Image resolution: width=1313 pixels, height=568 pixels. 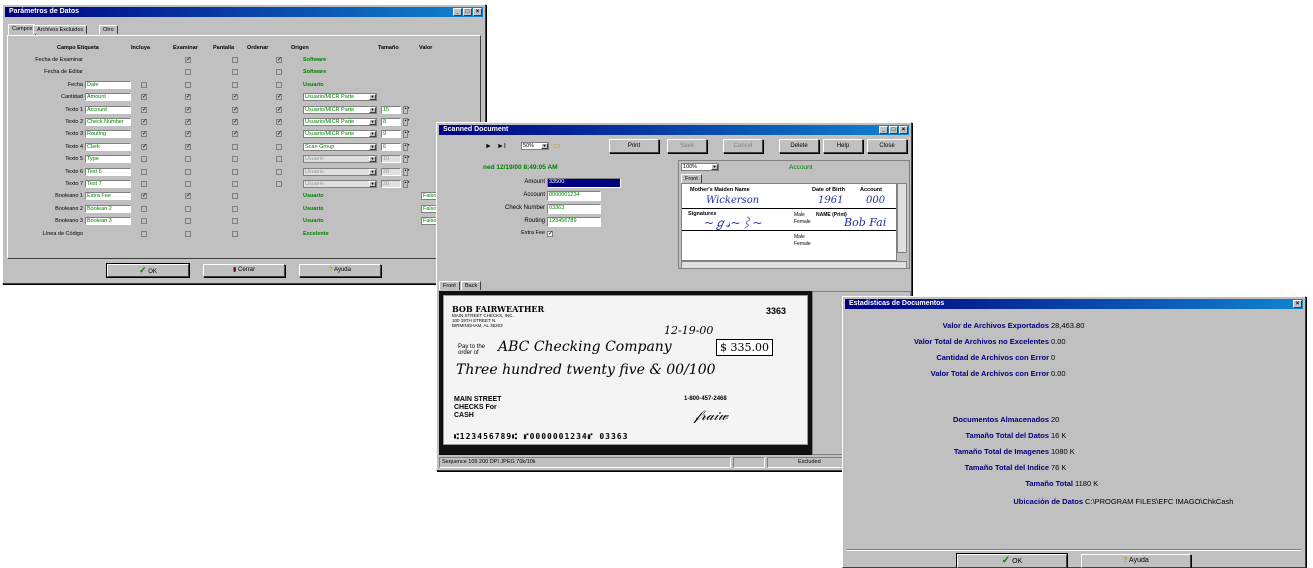 I want to click on horizontal-scrollbar, so click(x=794, y=265).